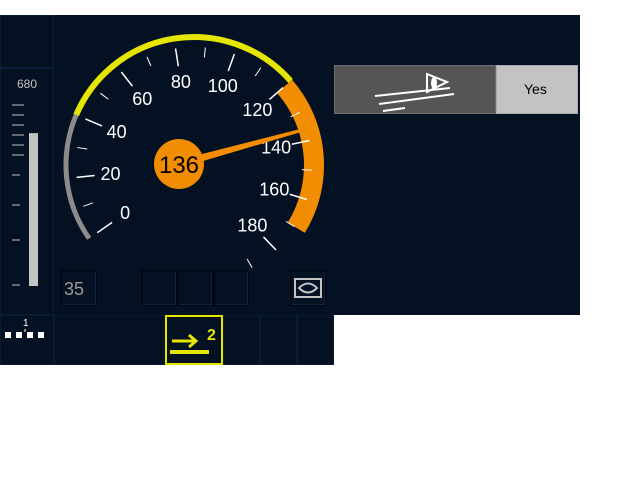 Image resolution: width=640 pixels, height=480 pixels. I want to click on eye-icon, so click(308, 288).